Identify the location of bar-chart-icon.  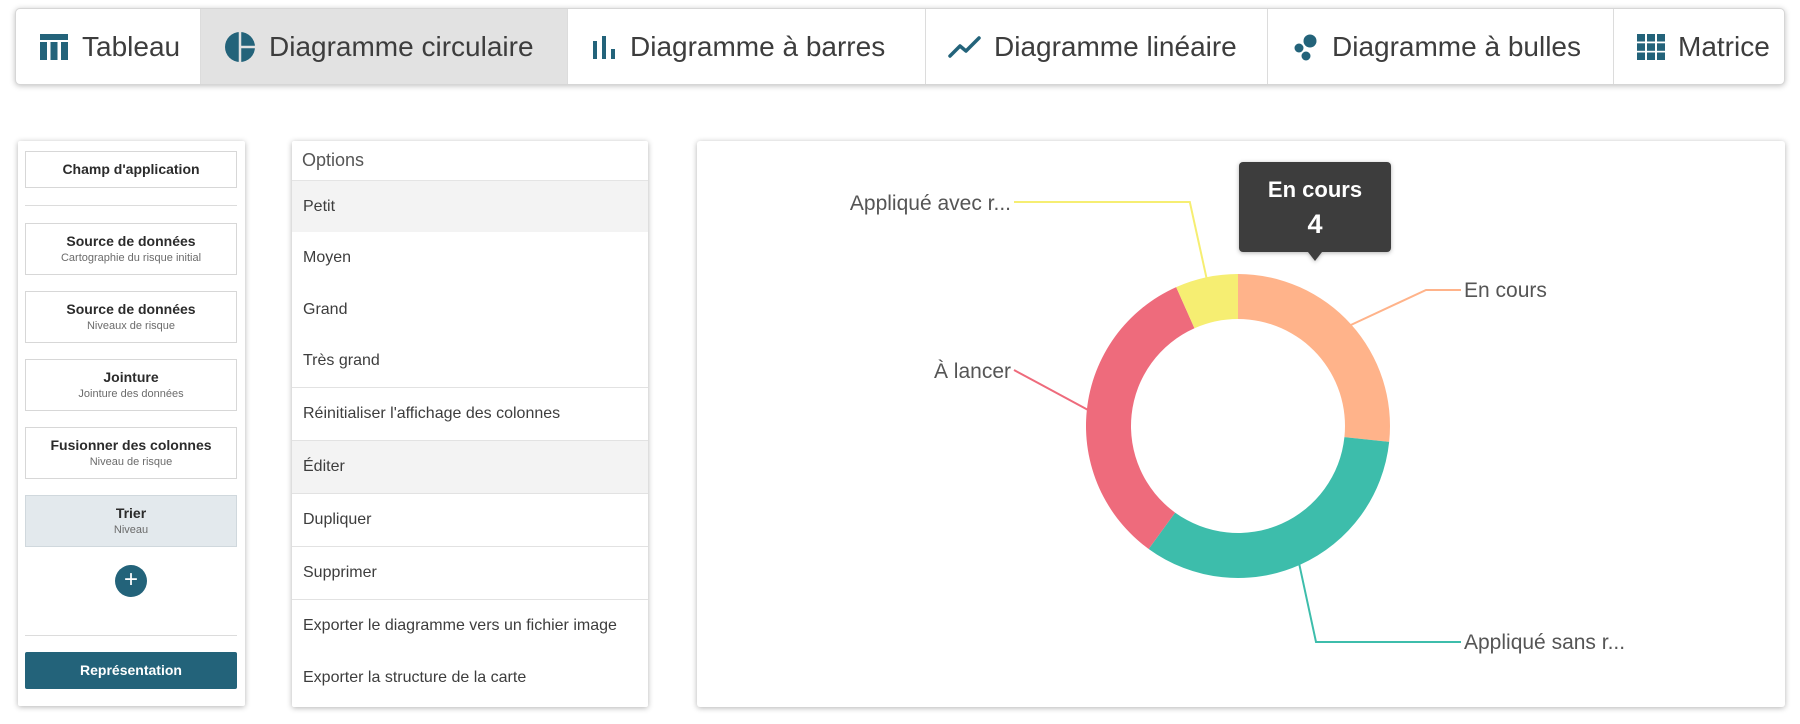
(604, 47).